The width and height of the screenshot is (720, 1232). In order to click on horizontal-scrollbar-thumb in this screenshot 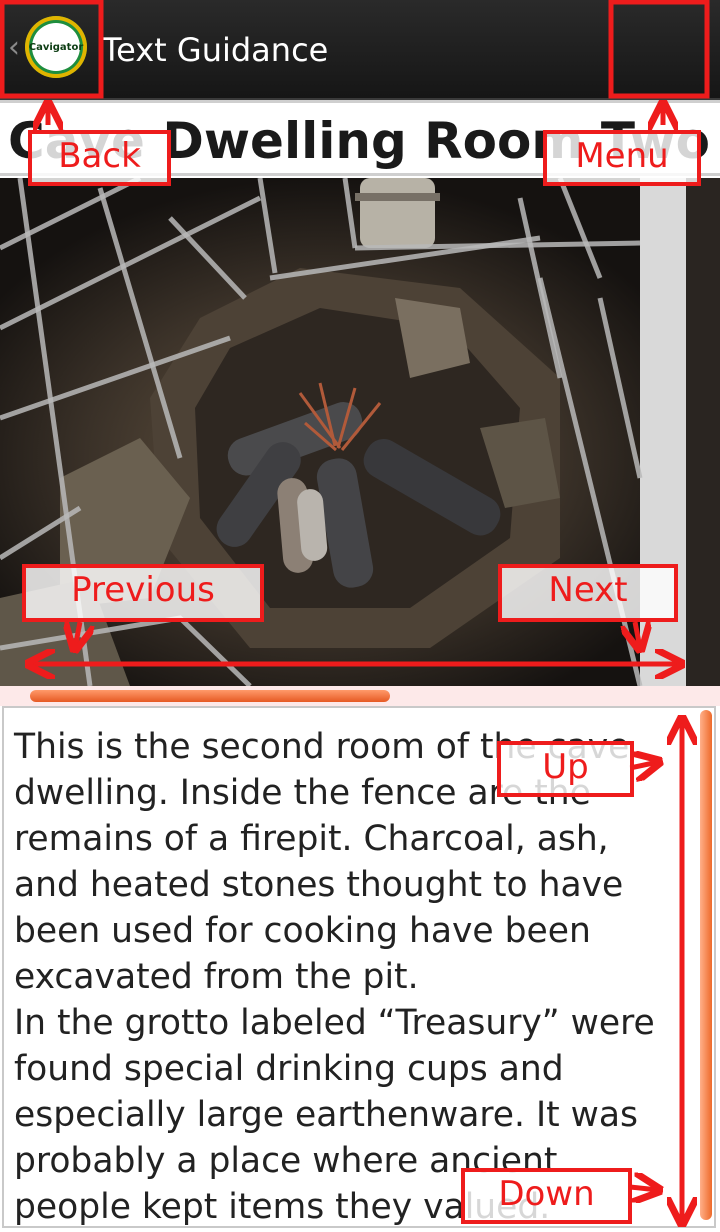, I will do `click(210, 696)`.